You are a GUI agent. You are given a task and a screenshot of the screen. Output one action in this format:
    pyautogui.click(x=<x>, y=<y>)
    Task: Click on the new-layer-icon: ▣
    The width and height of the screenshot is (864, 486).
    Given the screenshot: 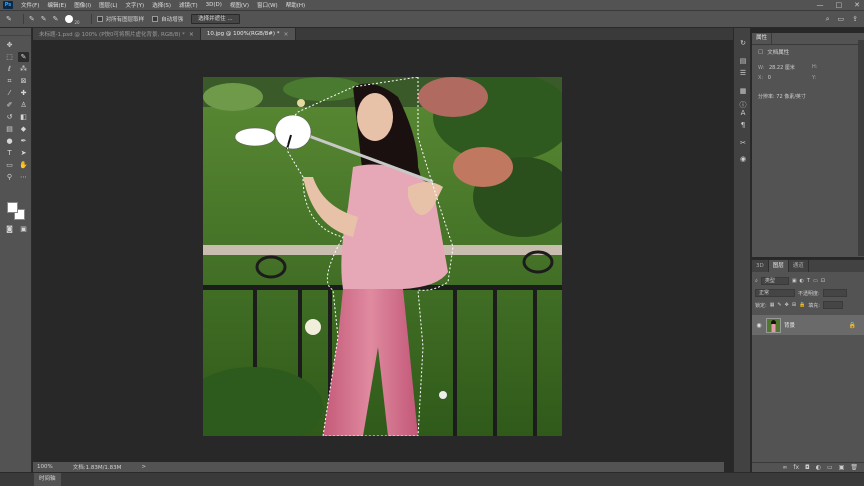 What is the action you would take?
    pyautogui.click(x=842, y=467)
    